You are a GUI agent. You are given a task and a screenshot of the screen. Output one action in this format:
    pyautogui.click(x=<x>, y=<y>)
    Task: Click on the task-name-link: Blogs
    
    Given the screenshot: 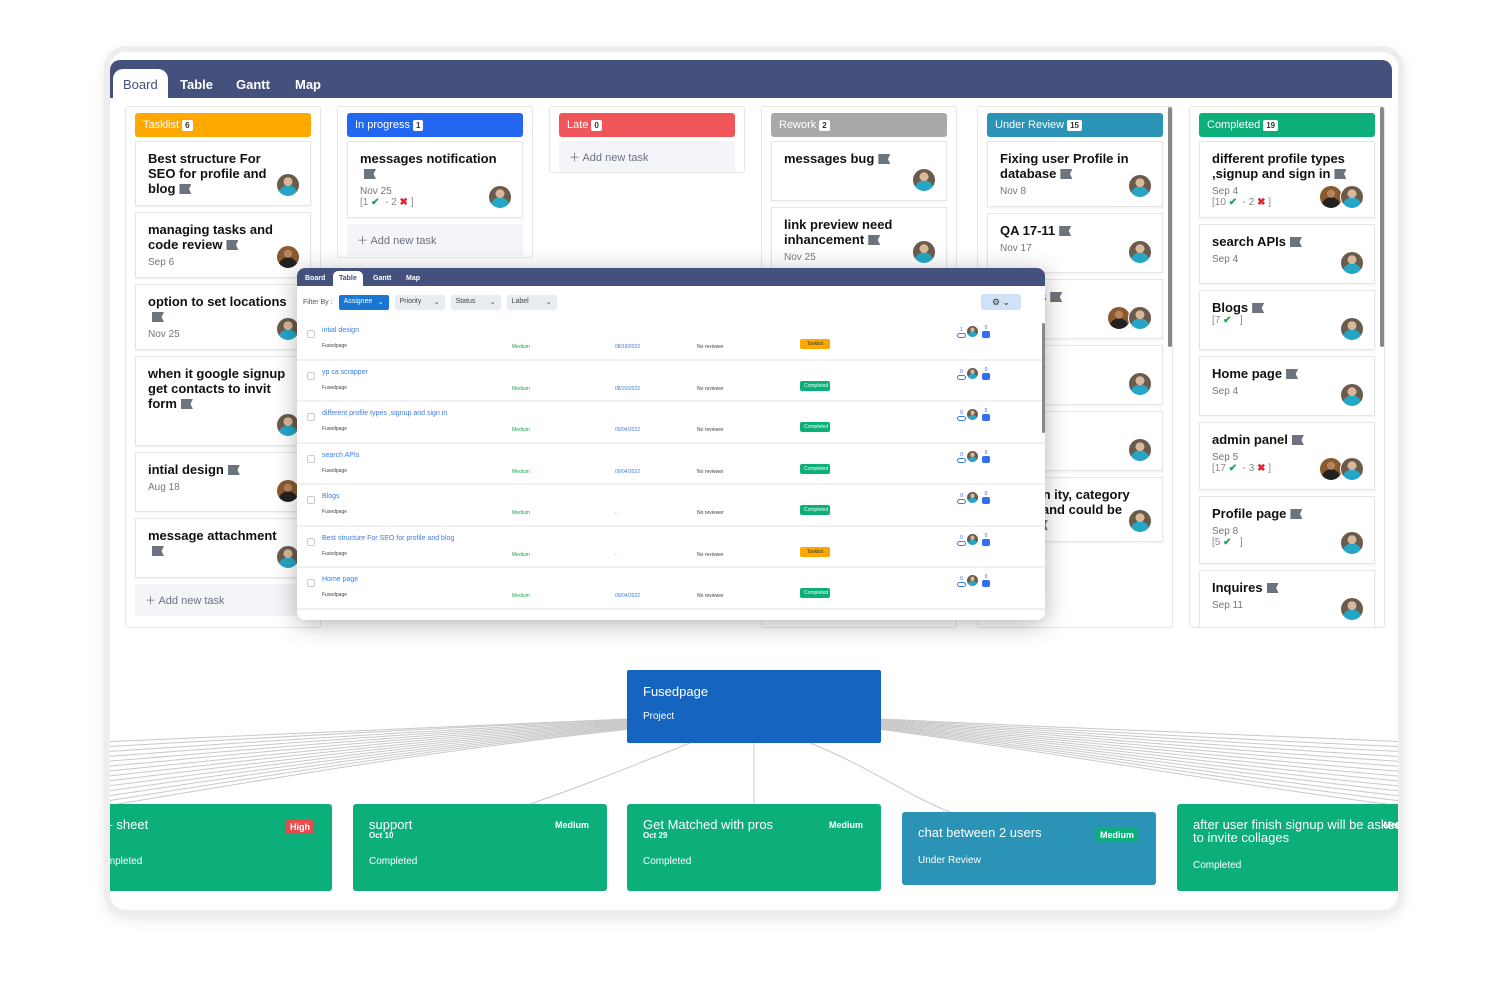 What is the action you would take?
    pyautogui.click(x=331, y=496)
    